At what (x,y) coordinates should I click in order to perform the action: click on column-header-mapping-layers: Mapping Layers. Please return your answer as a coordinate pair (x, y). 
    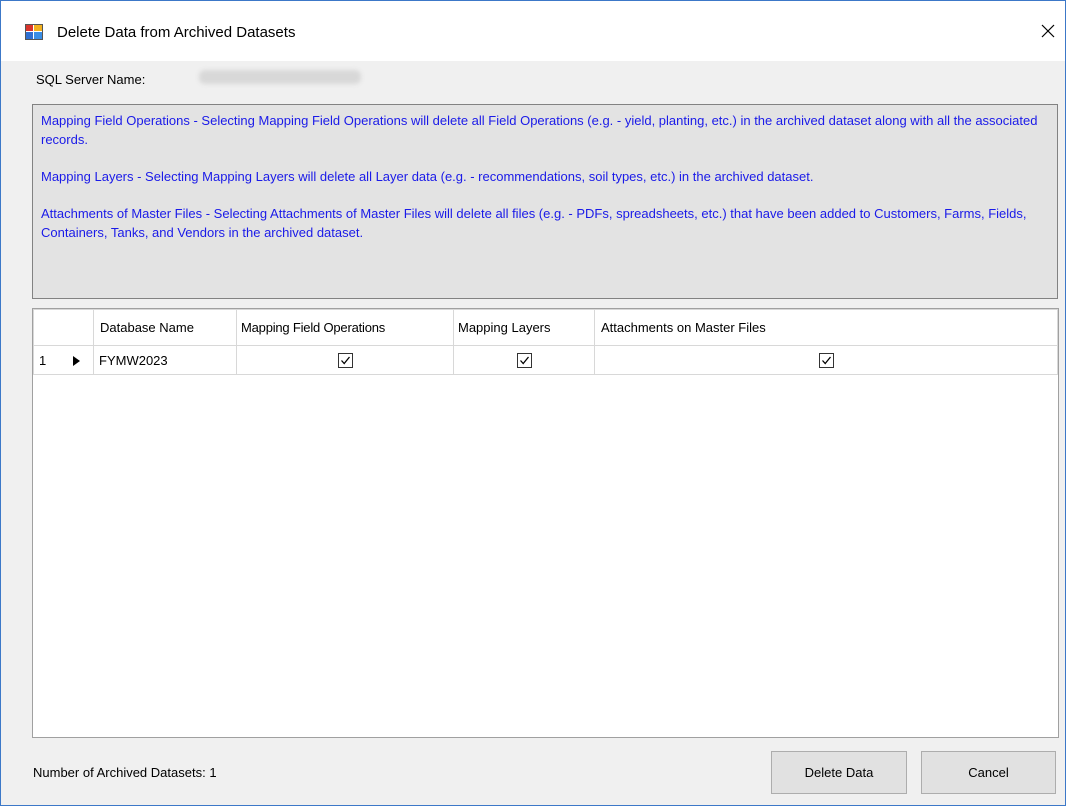
    Looking at the image, I should click on (524, 327).